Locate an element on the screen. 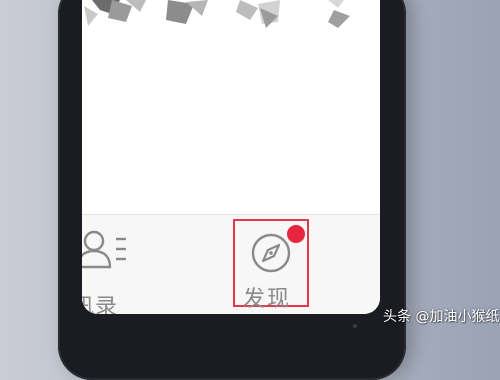  compass-icon is located at coordinates (271, 253).